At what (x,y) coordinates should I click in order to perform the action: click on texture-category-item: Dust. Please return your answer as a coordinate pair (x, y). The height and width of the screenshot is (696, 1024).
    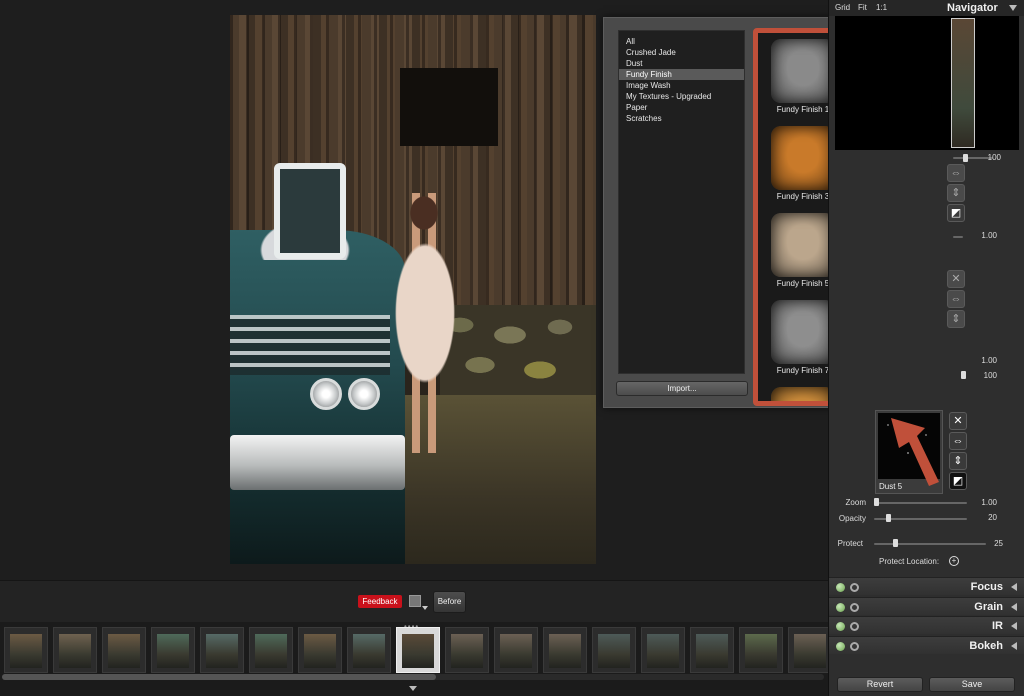
    Looking at the image, I should click on (681, 63).